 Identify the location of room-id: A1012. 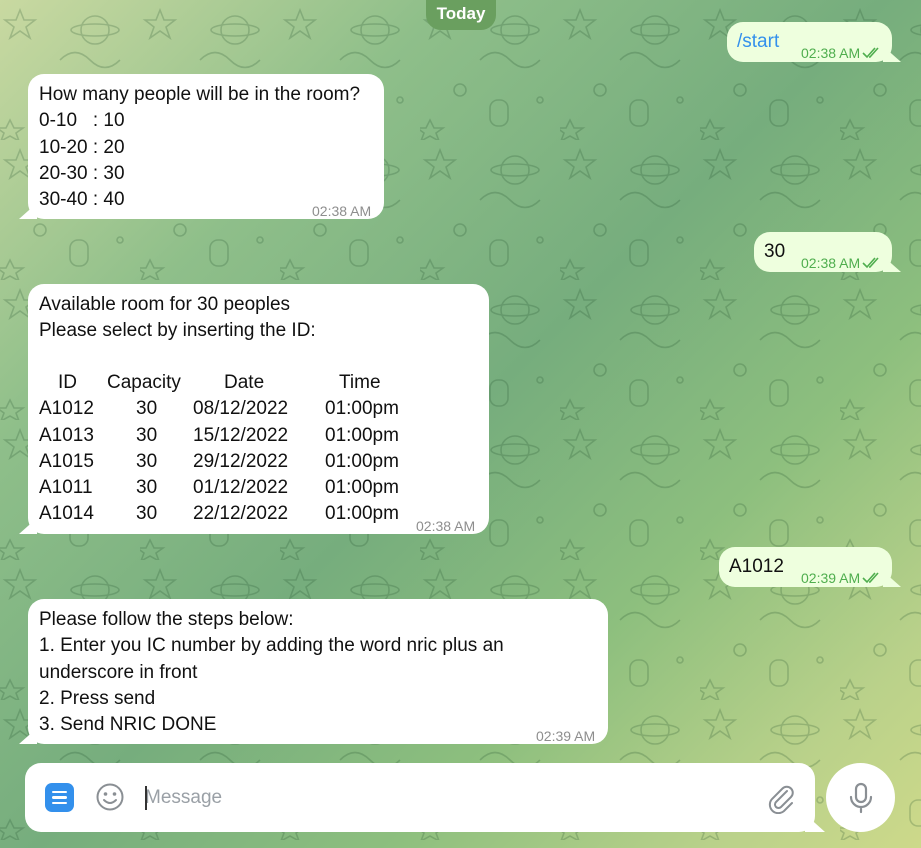
(66, 409).